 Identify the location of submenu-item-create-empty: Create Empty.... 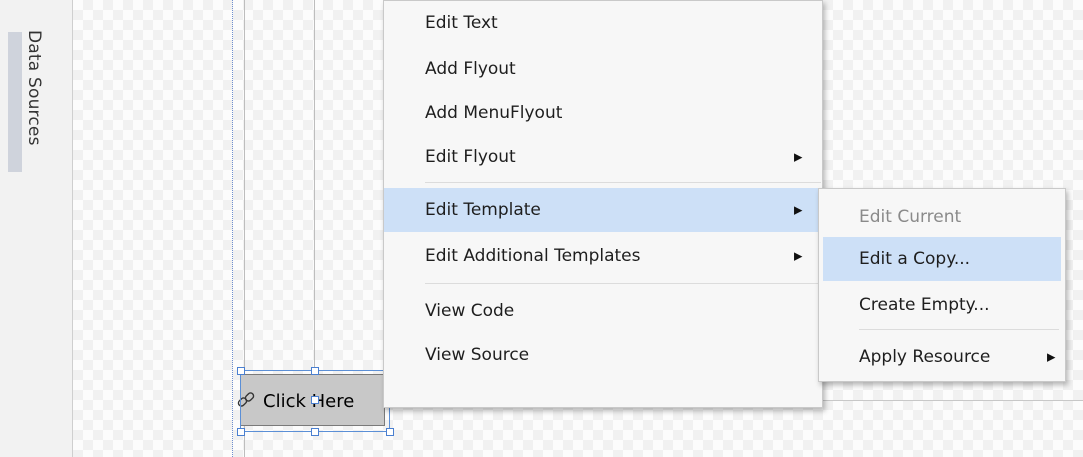
(942, 305).